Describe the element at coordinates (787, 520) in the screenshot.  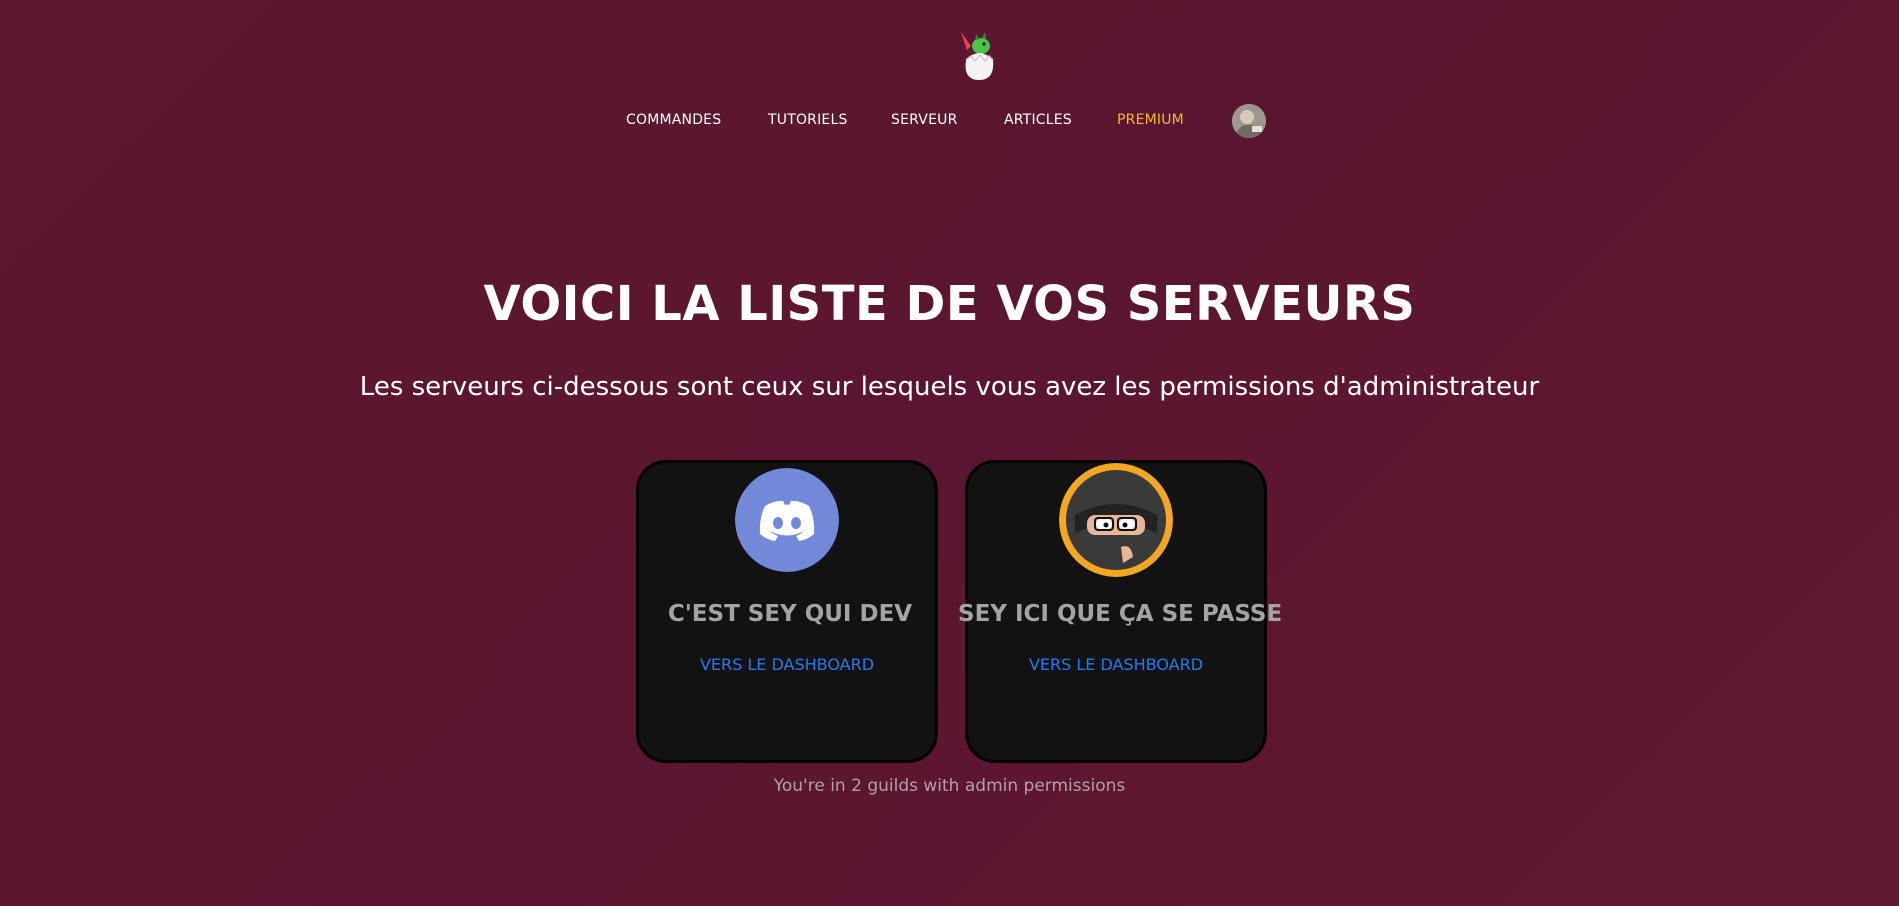
I see `discord-logo-icon` at that location.